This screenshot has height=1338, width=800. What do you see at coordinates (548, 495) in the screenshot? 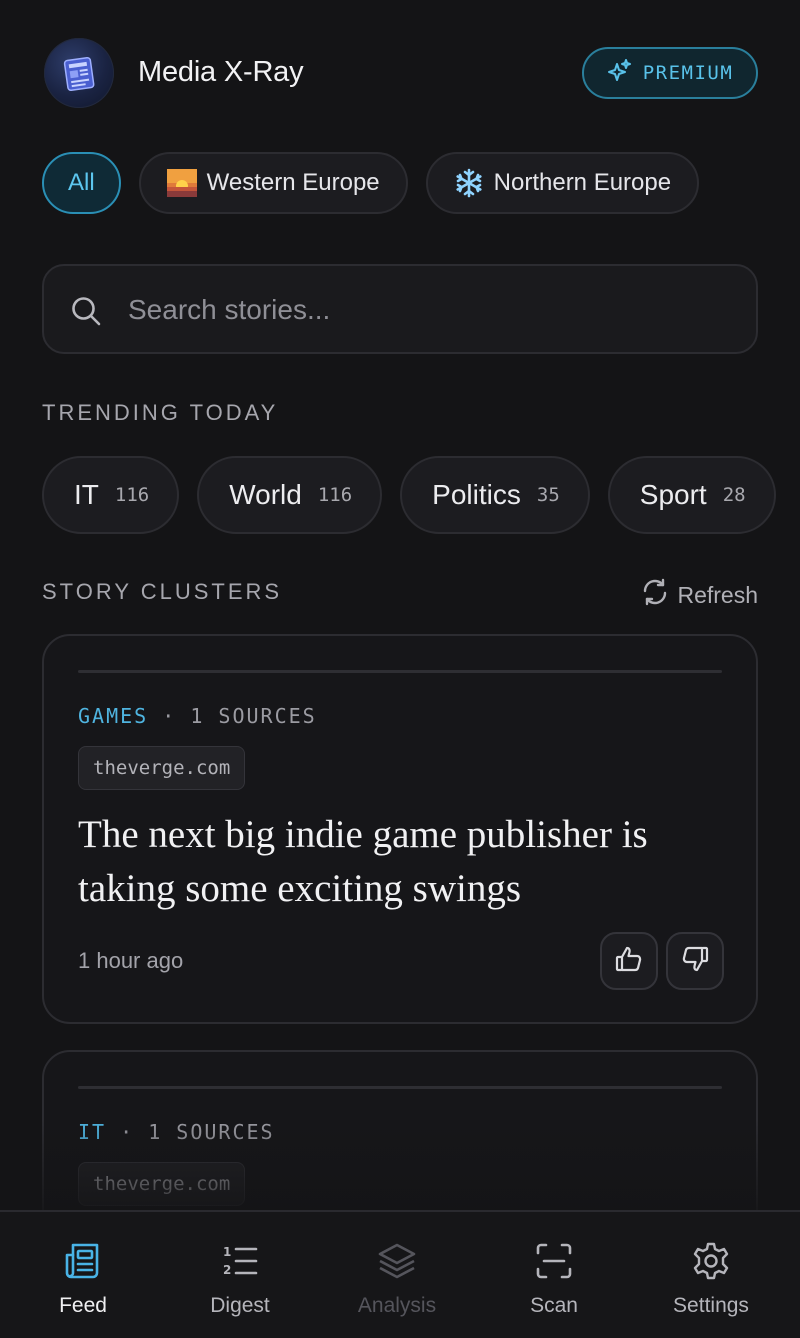
I see `topic-count: 35` at bounding box center [548, 495].